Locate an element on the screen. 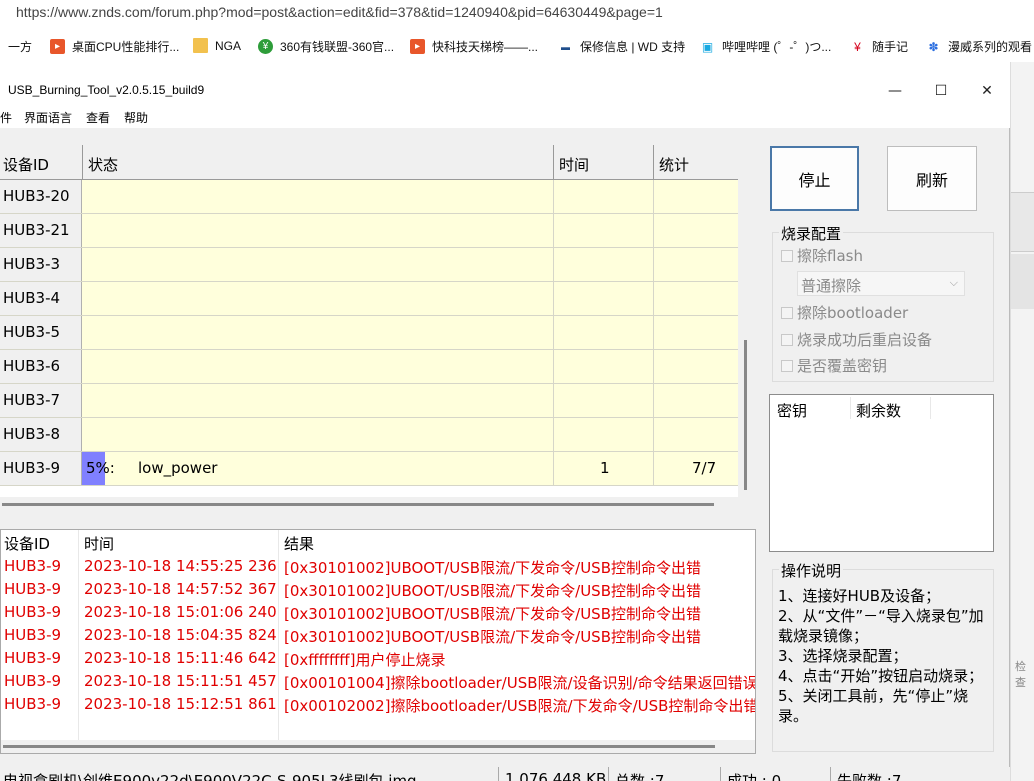 This screenshot has width=1034, height=781. column-header-device-id: 设备ID is located at coordinates (26, 164).